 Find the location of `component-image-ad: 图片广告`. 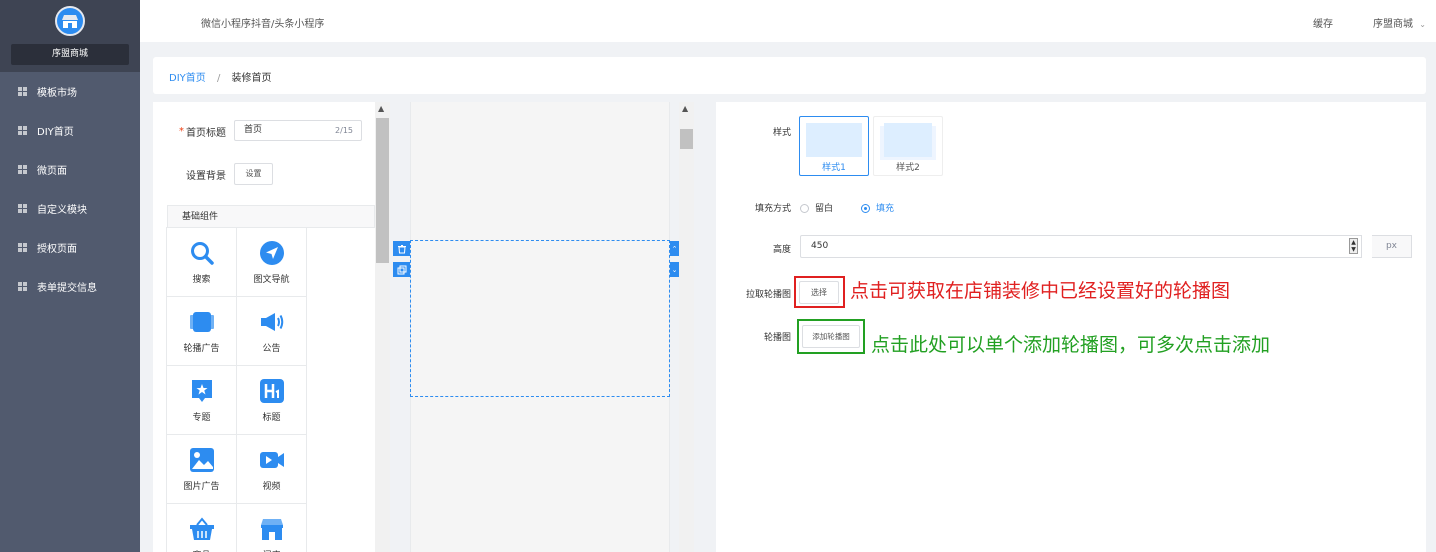

component-image-ad: 图片广告 is located at coordinates (201, 469).